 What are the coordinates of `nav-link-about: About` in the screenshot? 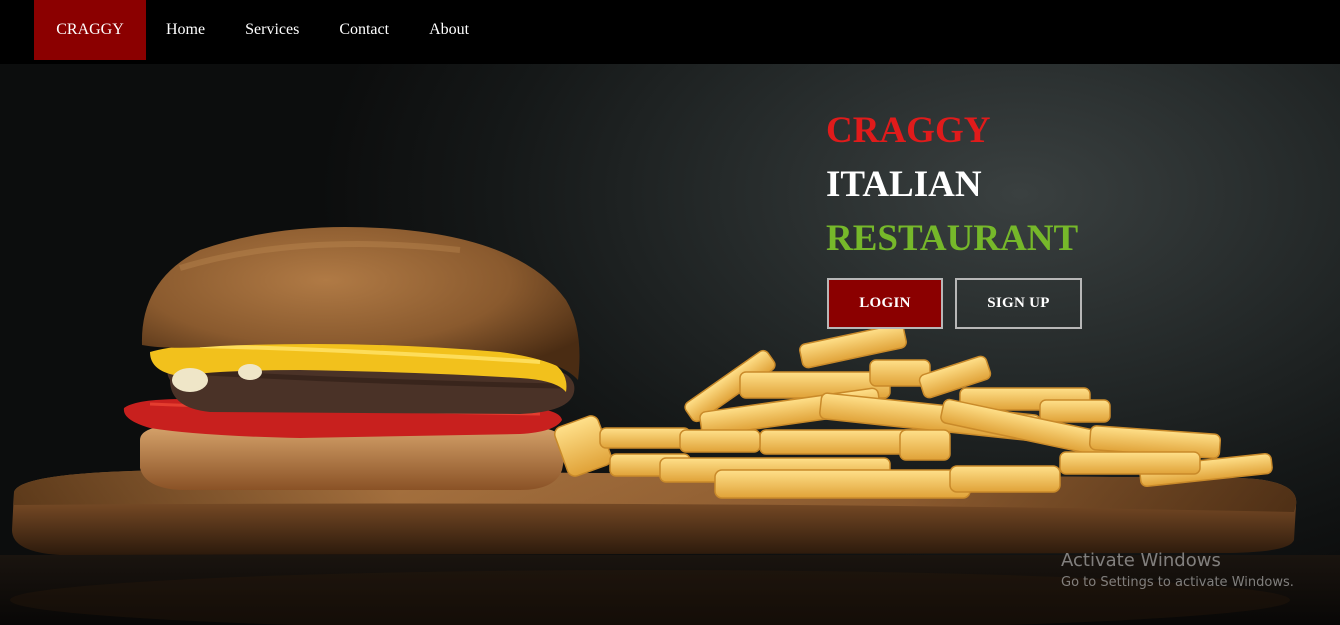 It's located at (449, 30).